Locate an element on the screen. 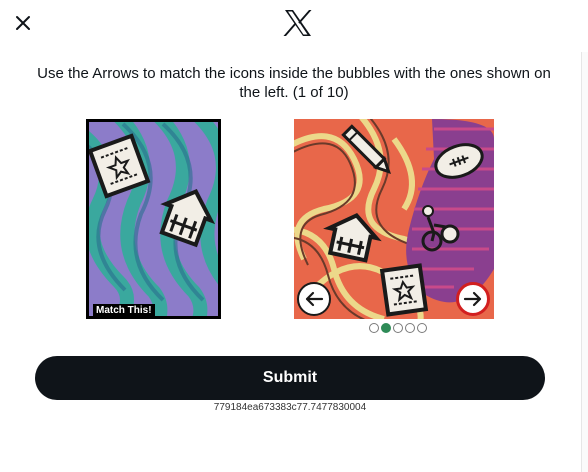  match-this-label: Match This! is located at coordinates (124, 310).